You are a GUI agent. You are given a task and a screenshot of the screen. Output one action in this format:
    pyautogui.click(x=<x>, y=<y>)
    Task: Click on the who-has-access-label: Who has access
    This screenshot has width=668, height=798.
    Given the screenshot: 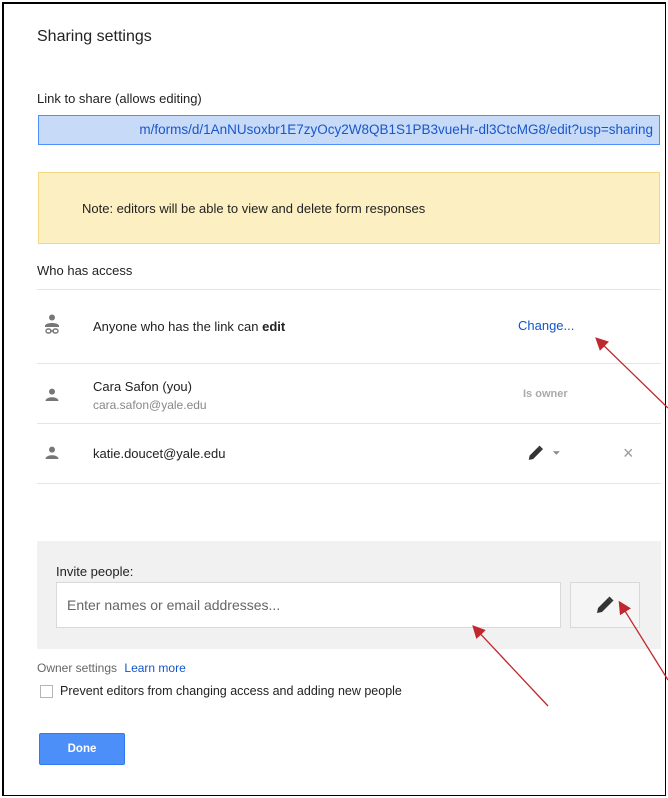 What is the action you would take?
    pyautogui.click(x=85, y=270)
    